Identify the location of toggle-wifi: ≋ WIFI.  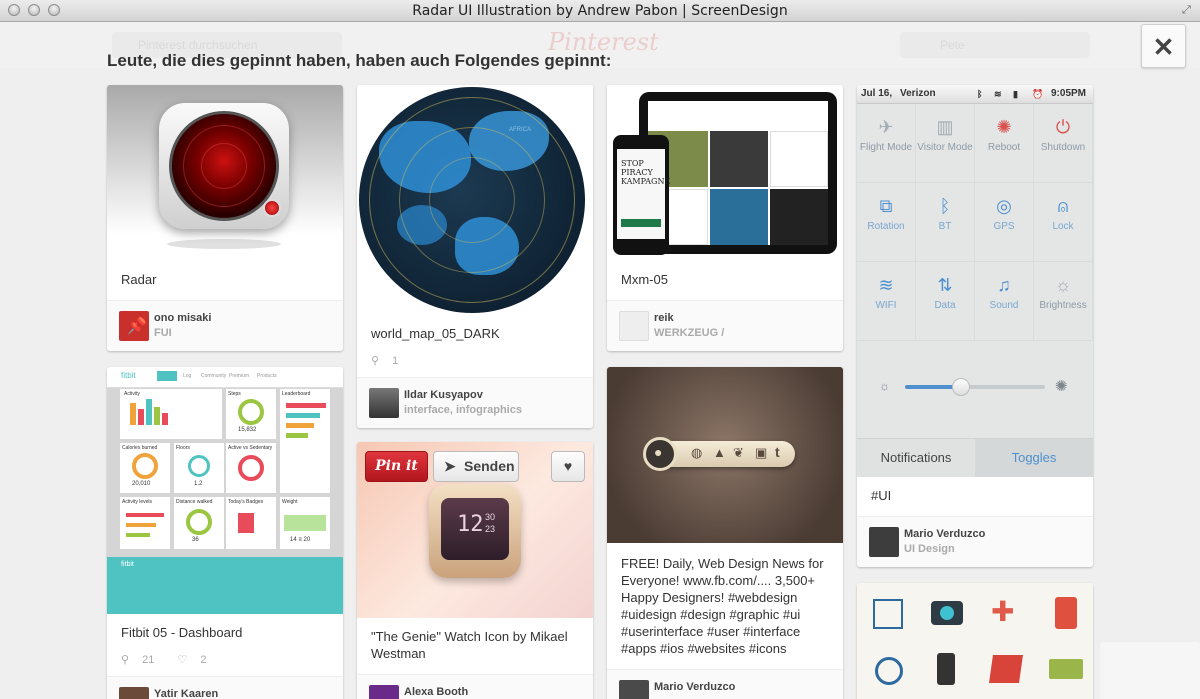
(886, 301).